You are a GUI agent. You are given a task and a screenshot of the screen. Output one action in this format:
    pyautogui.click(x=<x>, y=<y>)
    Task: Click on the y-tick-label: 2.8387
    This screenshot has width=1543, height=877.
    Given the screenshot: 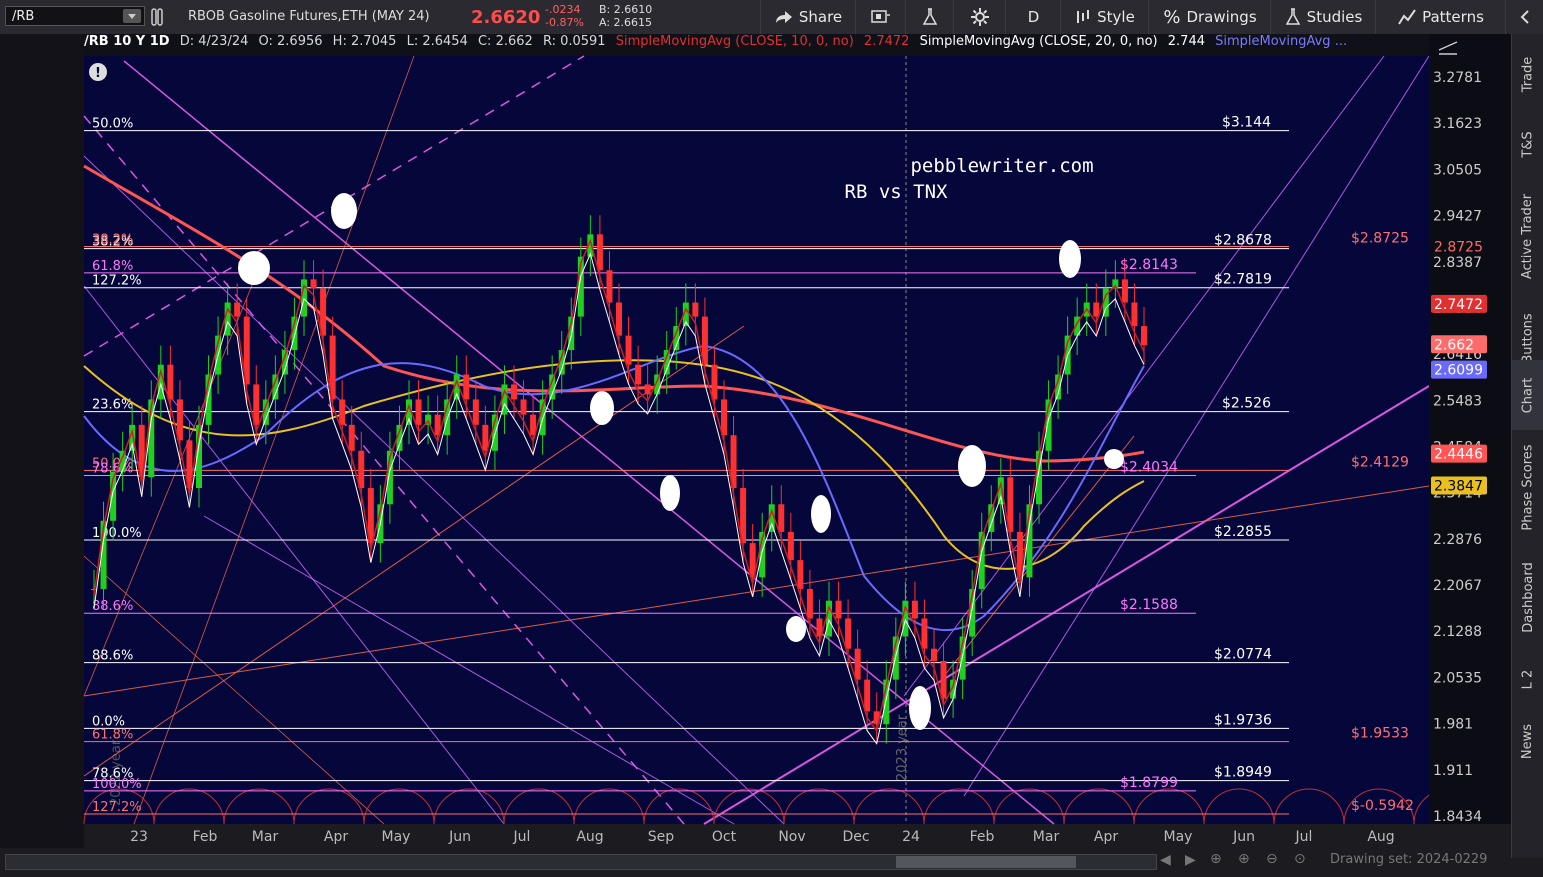 What is the action you would take?
    pyautogui.click(x=1457, y=263)
    